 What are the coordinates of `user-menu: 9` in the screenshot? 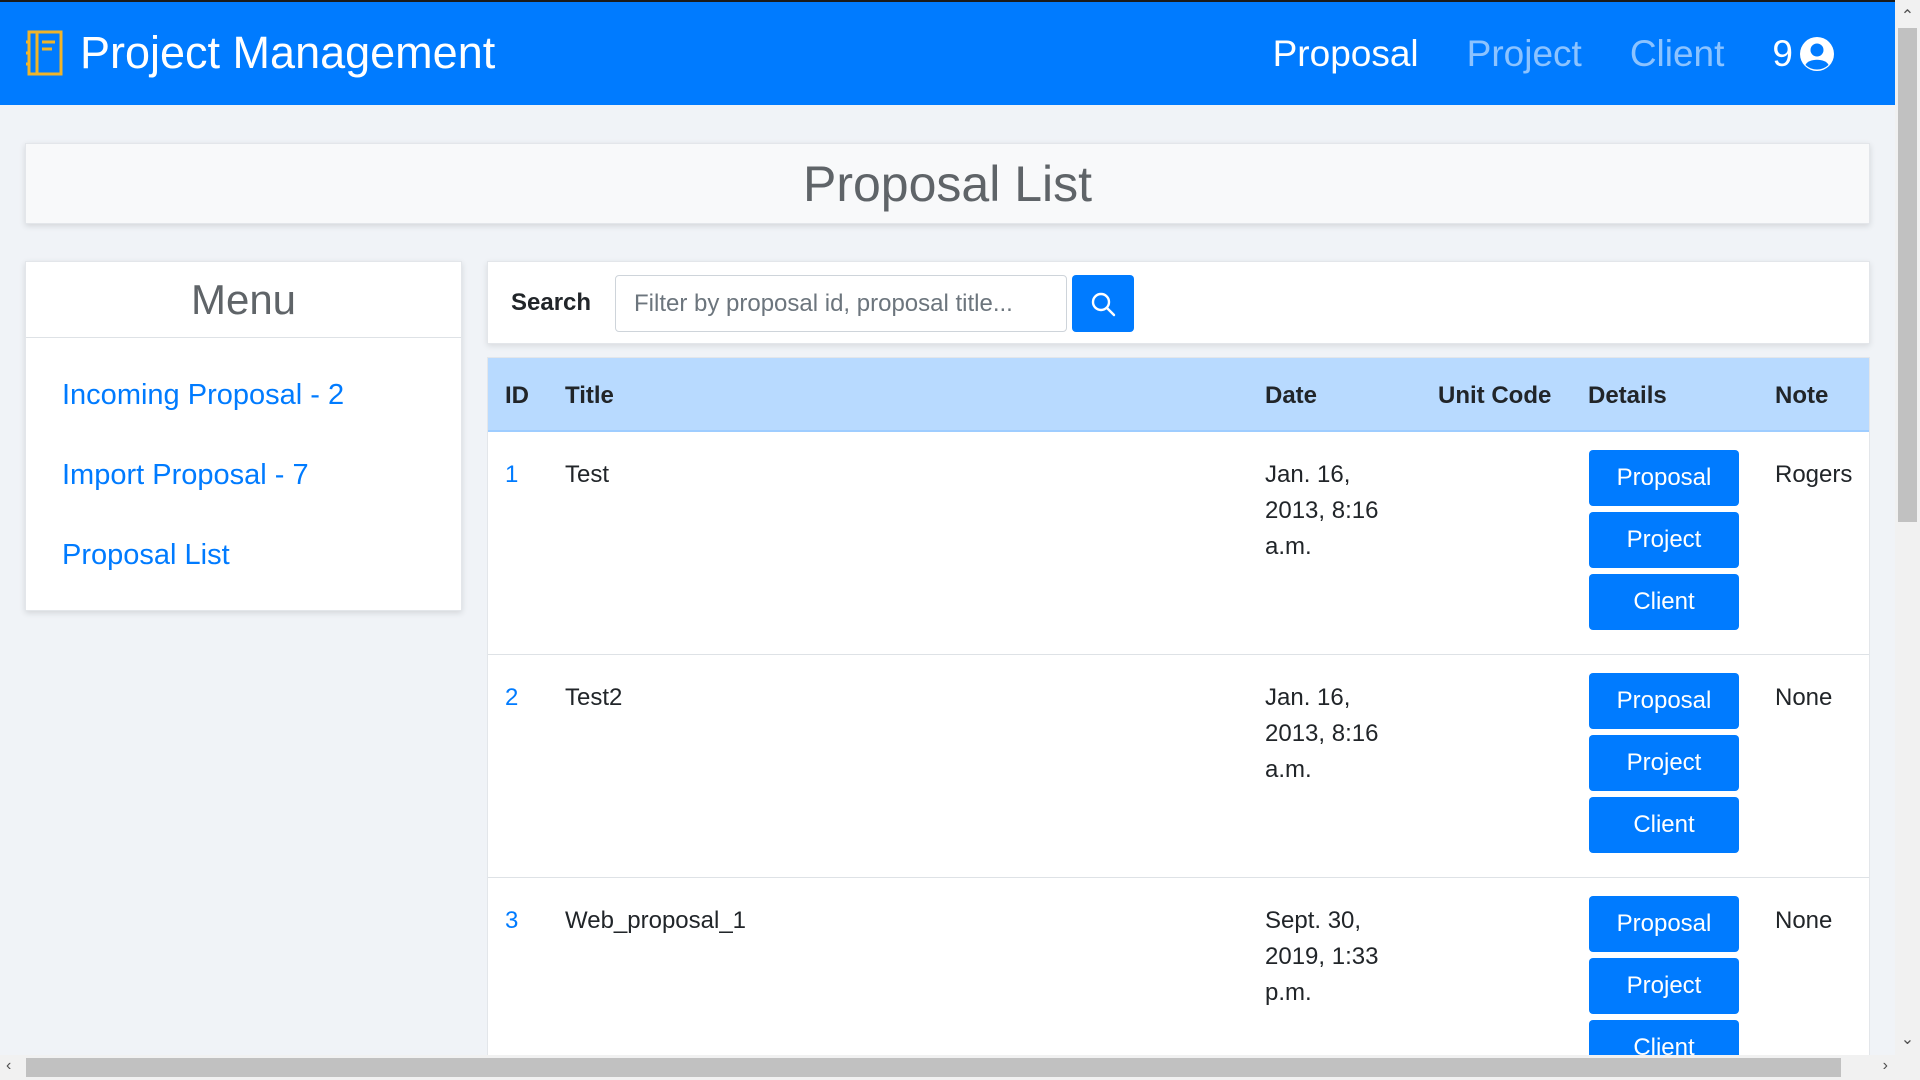 It's located at (1803, 54).